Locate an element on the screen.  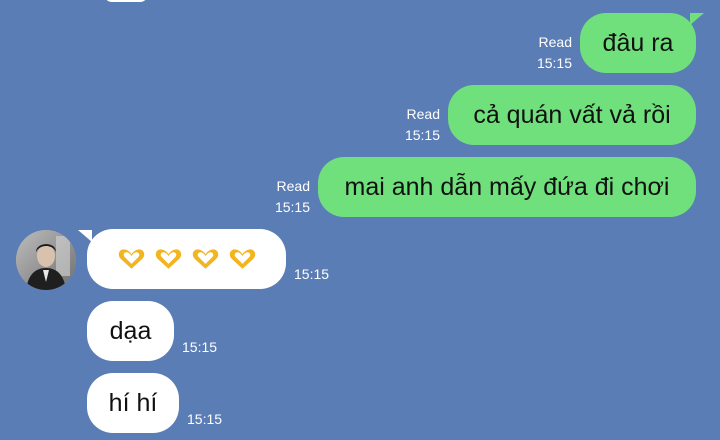
message-text: cả quán vất vả rồi is located at coordinates (572, 114).